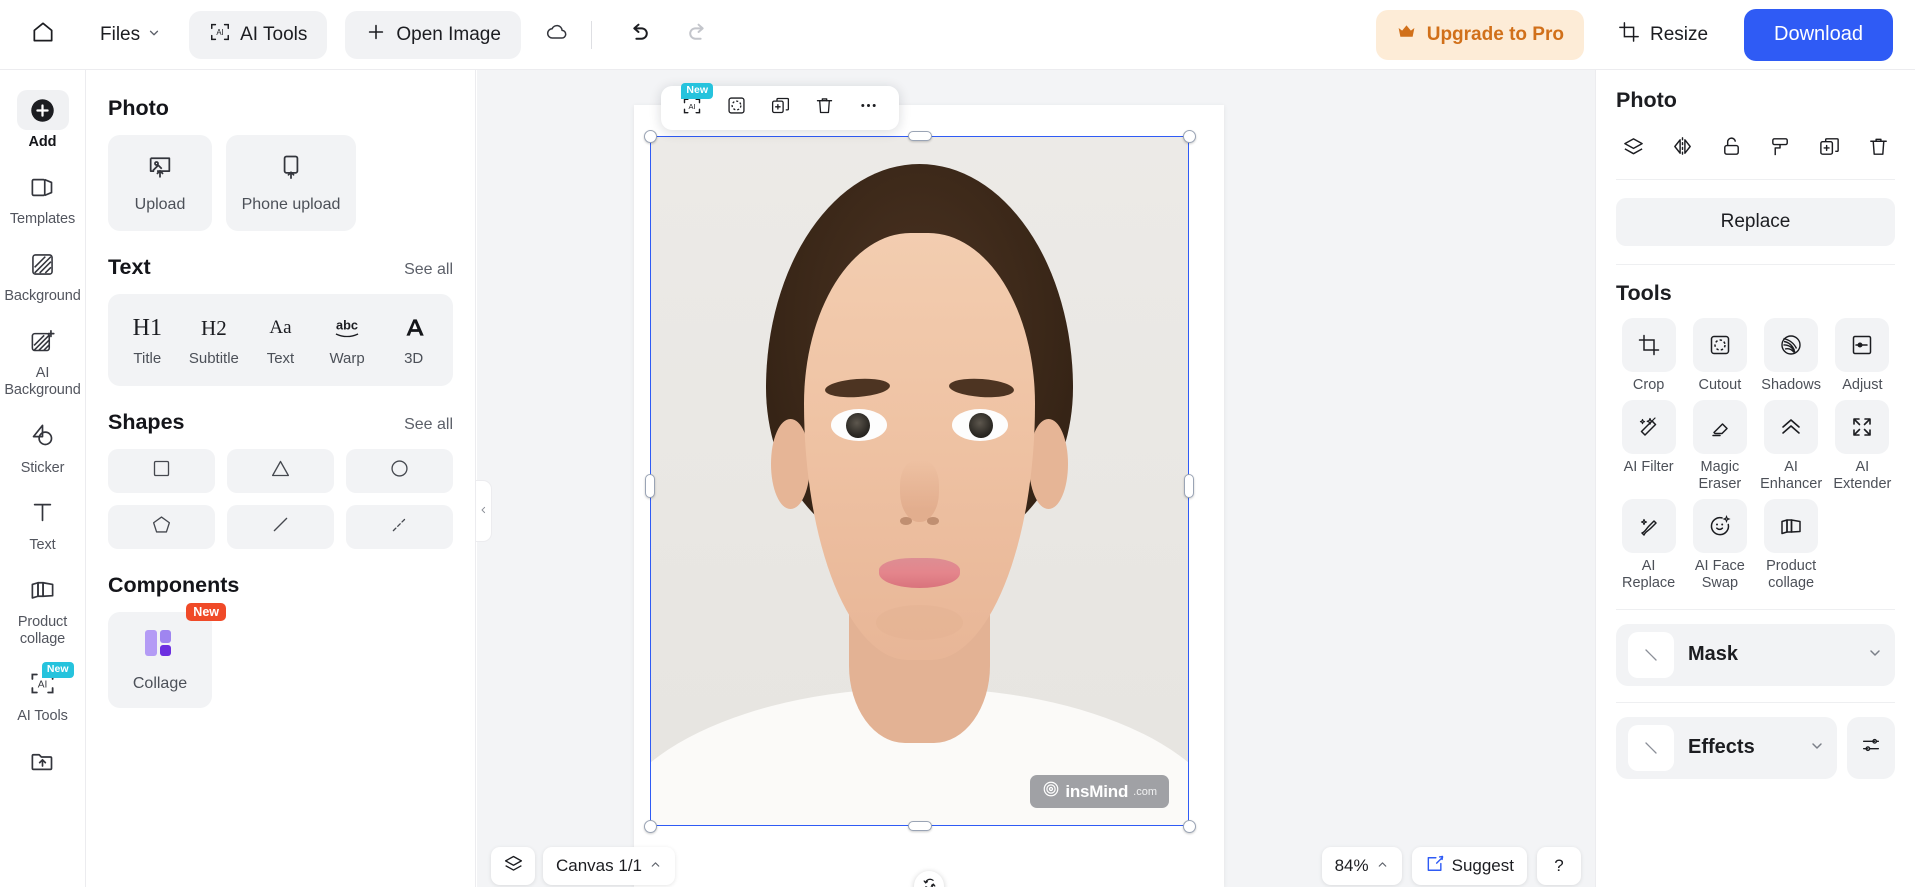  What do you see at coordinates (43, 119) in the screenshot?
I see `rail-item-add: Add` at bounding box center [43, 119].